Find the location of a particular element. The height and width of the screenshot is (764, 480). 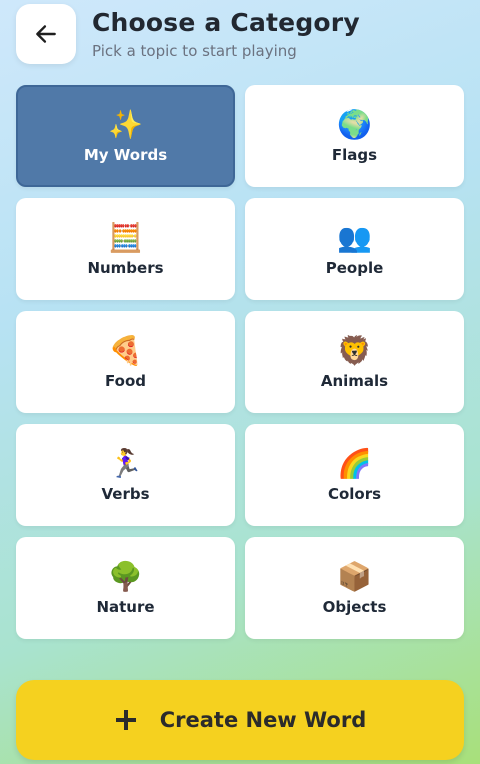

category-label: Flags is located at coordinates (354, 155).